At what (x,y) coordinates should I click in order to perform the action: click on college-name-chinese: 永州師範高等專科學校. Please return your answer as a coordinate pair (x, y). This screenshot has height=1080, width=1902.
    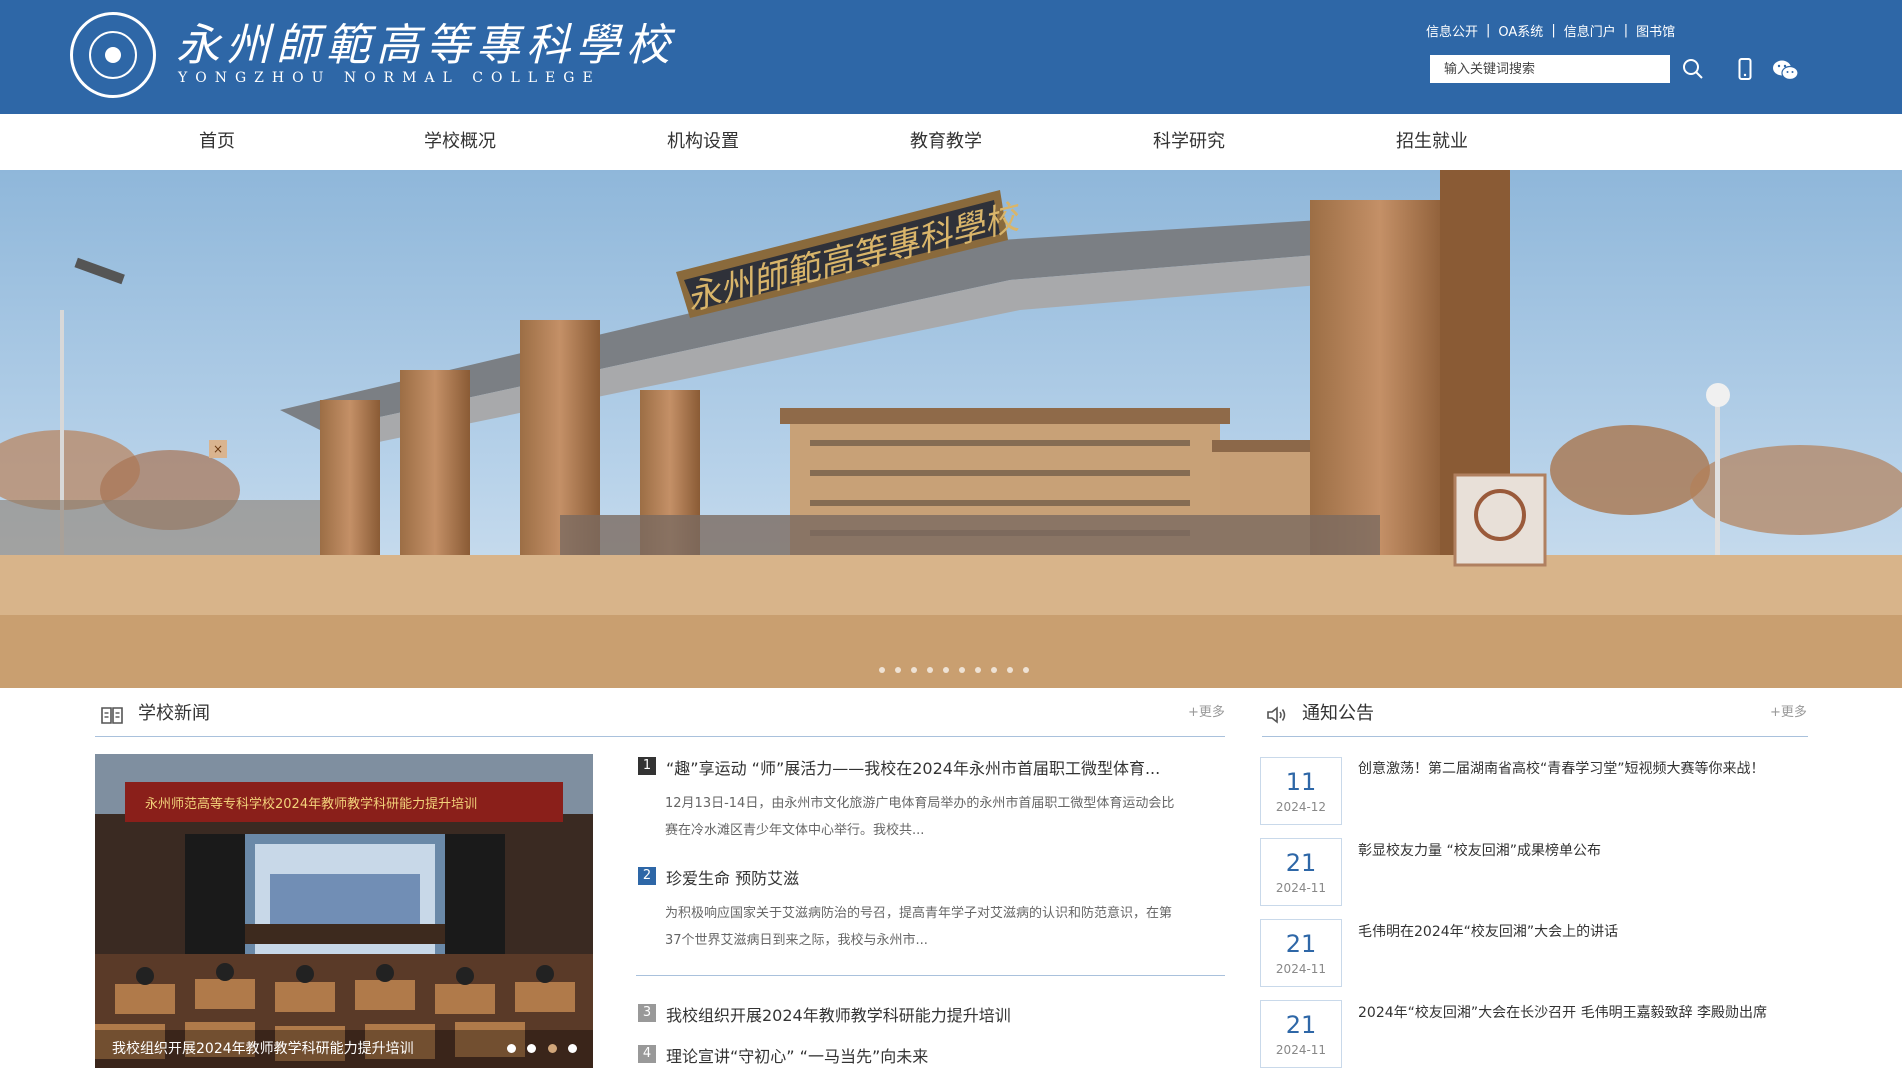
    Looking at the image, I should click on (426, 45).